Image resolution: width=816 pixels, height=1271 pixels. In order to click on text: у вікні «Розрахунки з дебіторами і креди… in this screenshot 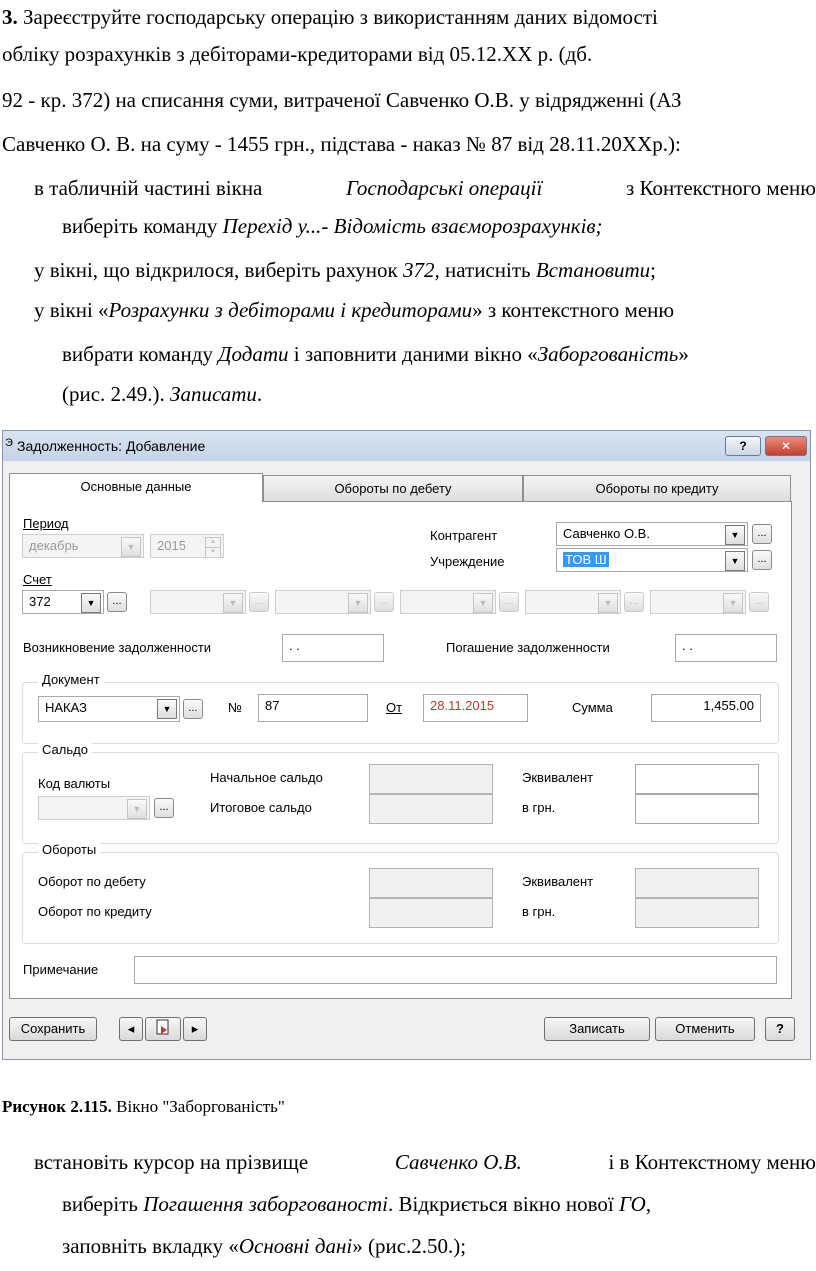, I will do `click(354, 310)`.